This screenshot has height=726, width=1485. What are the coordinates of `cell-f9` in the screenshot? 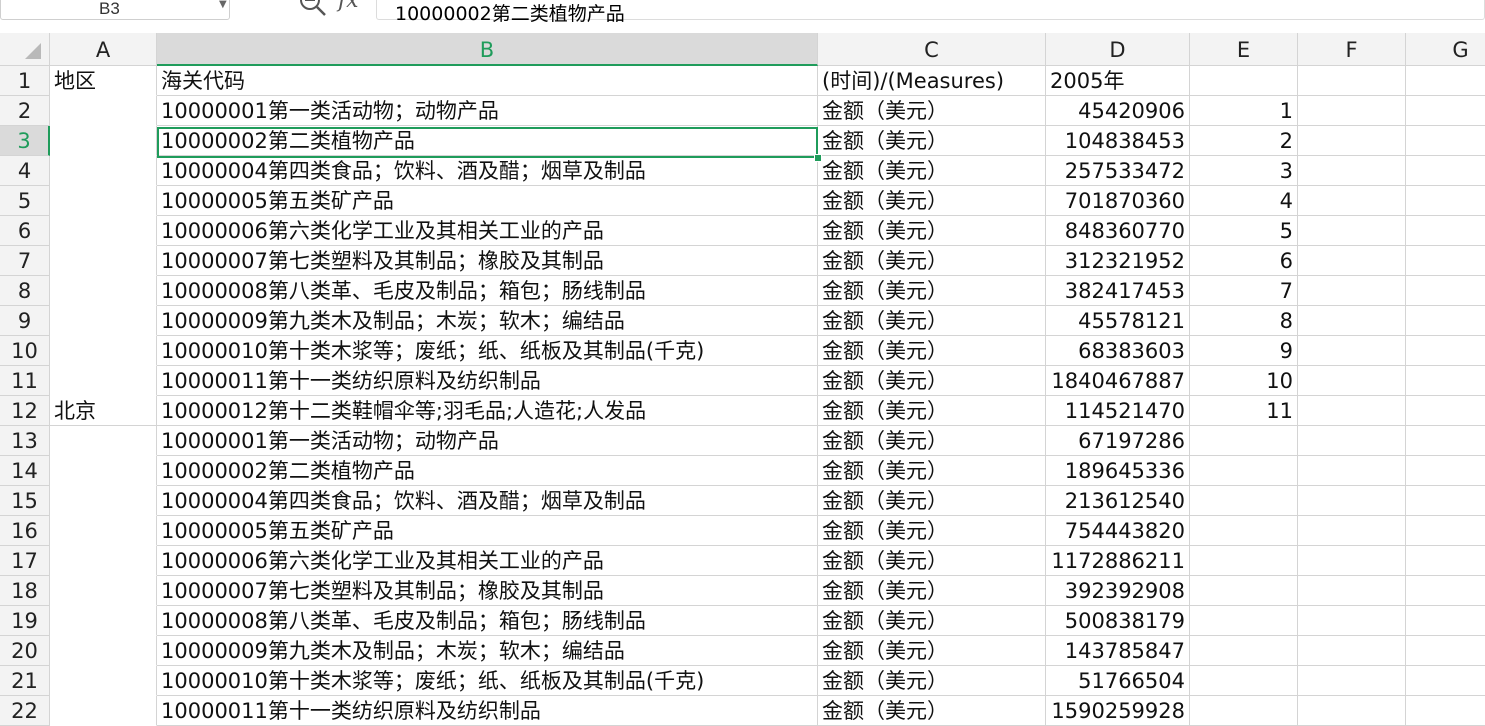 It's located at (1352, 321).